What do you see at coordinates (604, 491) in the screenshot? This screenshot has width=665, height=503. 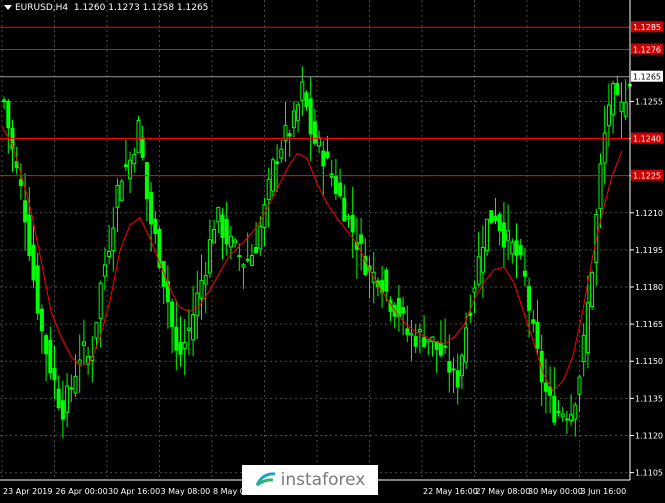 I see `x-tick-label: 3 Jun 16:00` at bounding box center [604, 491].